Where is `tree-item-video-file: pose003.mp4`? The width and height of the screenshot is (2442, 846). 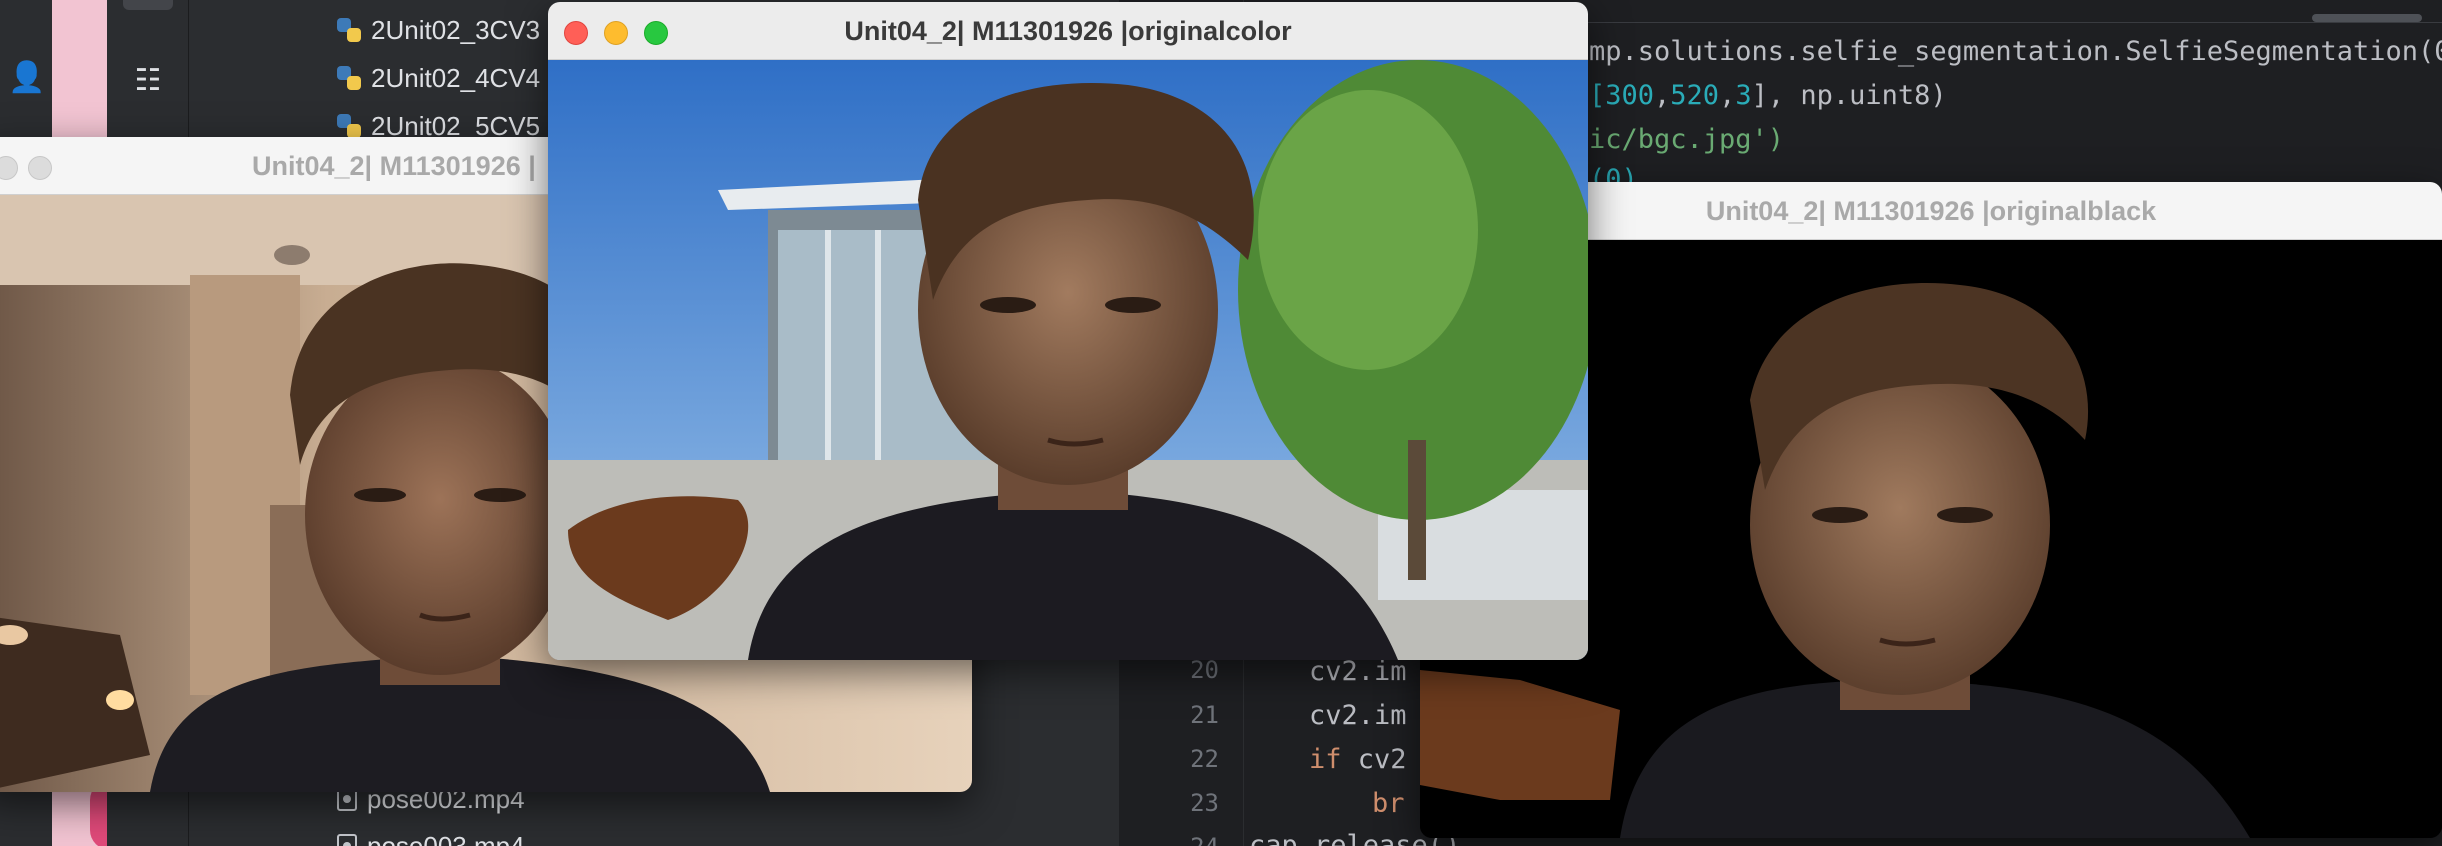
tree-item-video-file: pose003.mp4 is located at coordinates (431, 836).